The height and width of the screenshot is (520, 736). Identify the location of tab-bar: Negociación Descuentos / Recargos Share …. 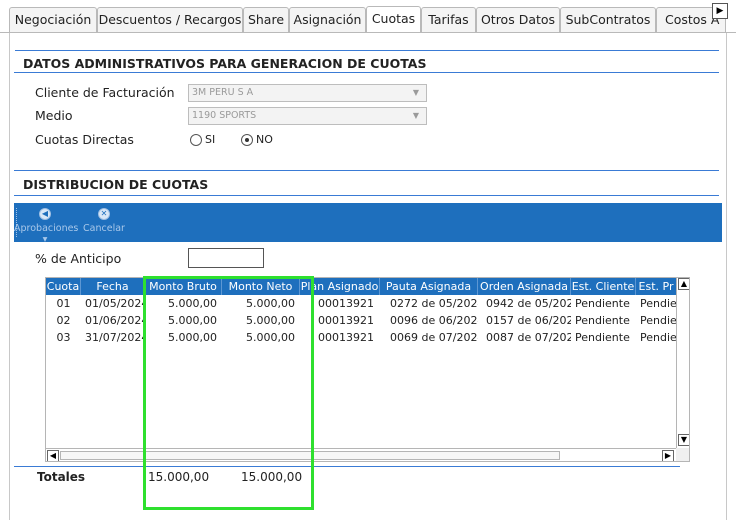
(368, 16).